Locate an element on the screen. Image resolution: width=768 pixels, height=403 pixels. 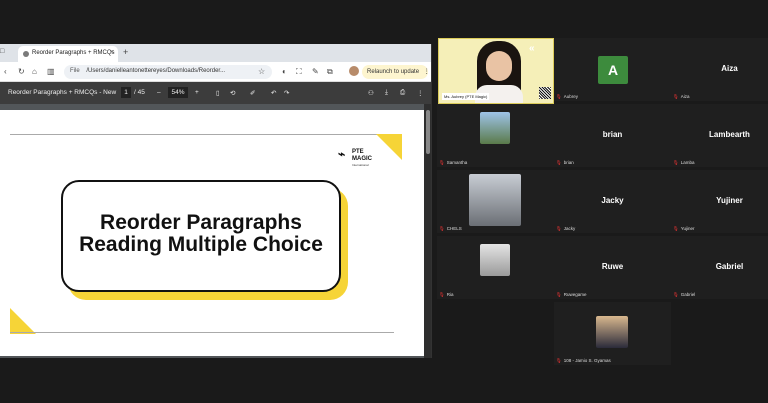
browser-tab-active: Reorder Paragraphs + RMCQs × is located at coordinates (68, 54).